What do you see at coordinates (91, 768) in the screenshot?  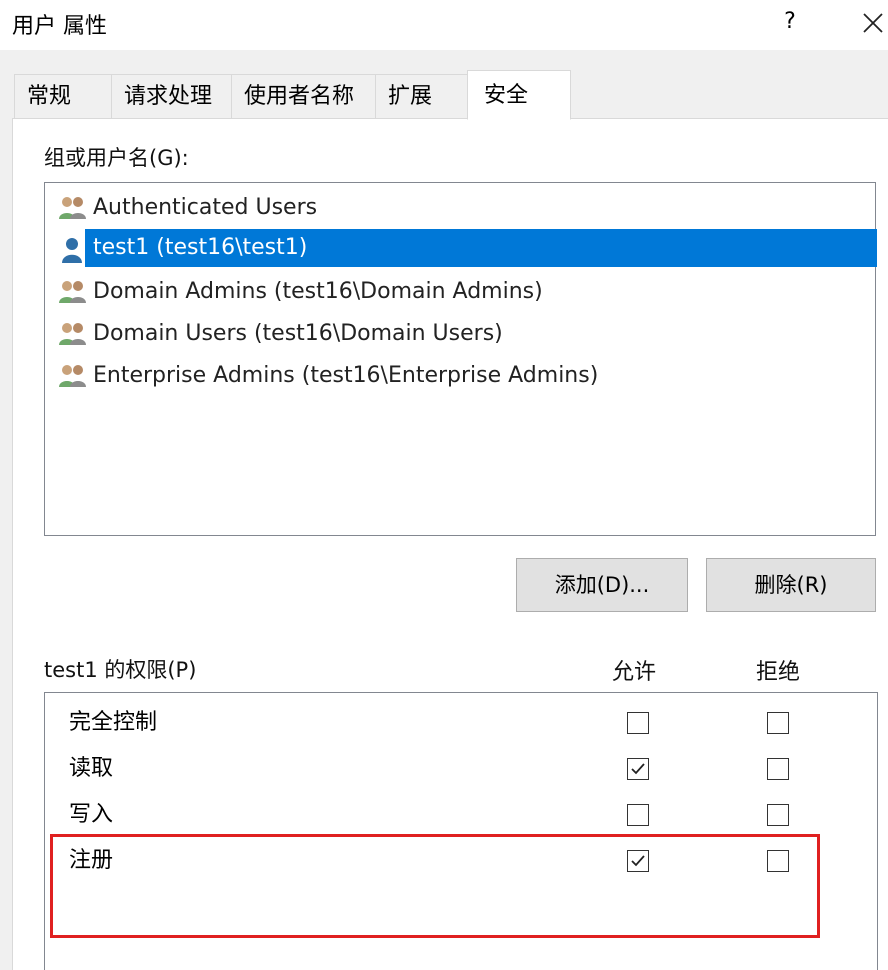 I see `permission-name: 读取` at bounding box center [91, 768].